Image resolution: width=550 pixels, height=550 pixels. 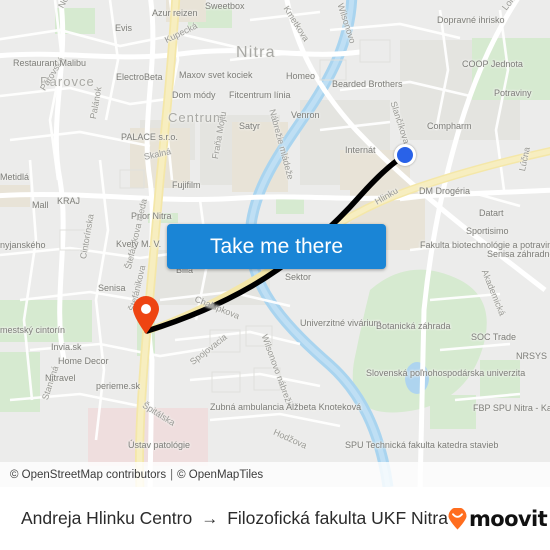 I want to click on destination-dot, so click(x=405, y=155).